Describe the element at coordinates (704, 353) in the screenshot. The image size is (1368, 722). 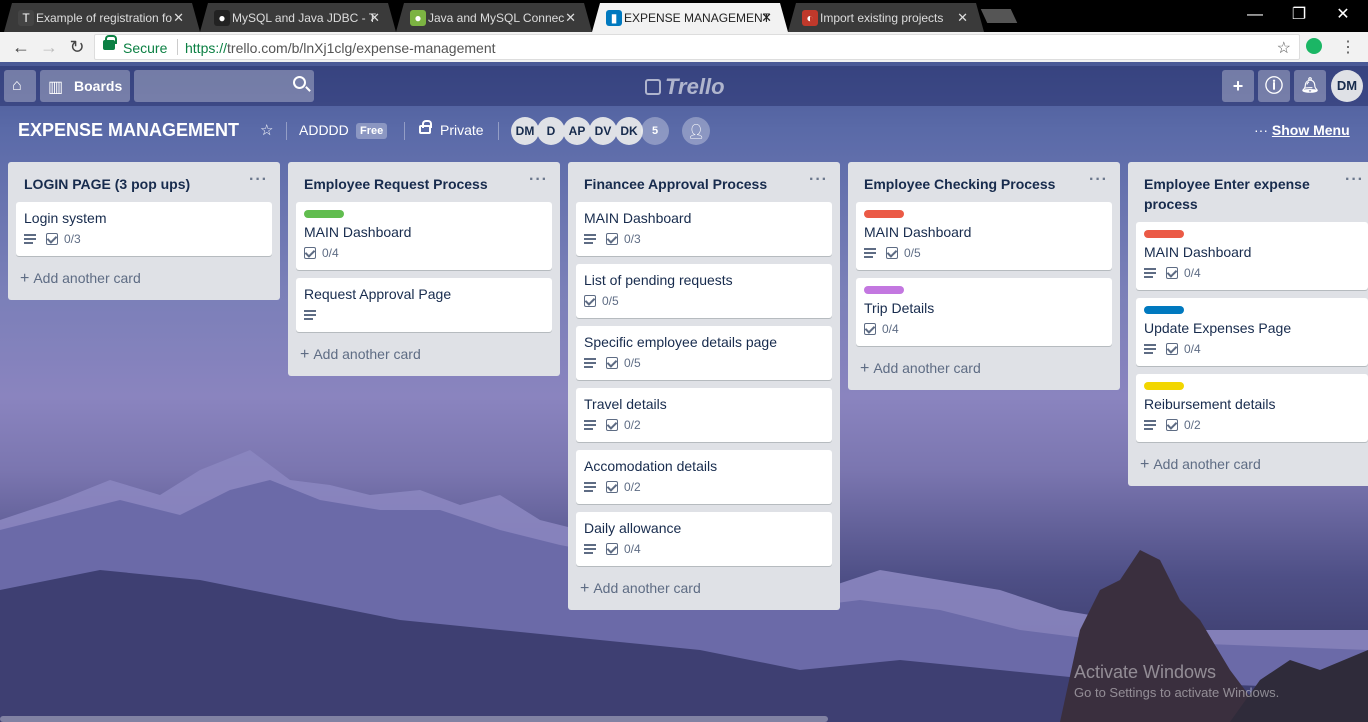
I see `card: Specific employee details page 0/5` at that location.